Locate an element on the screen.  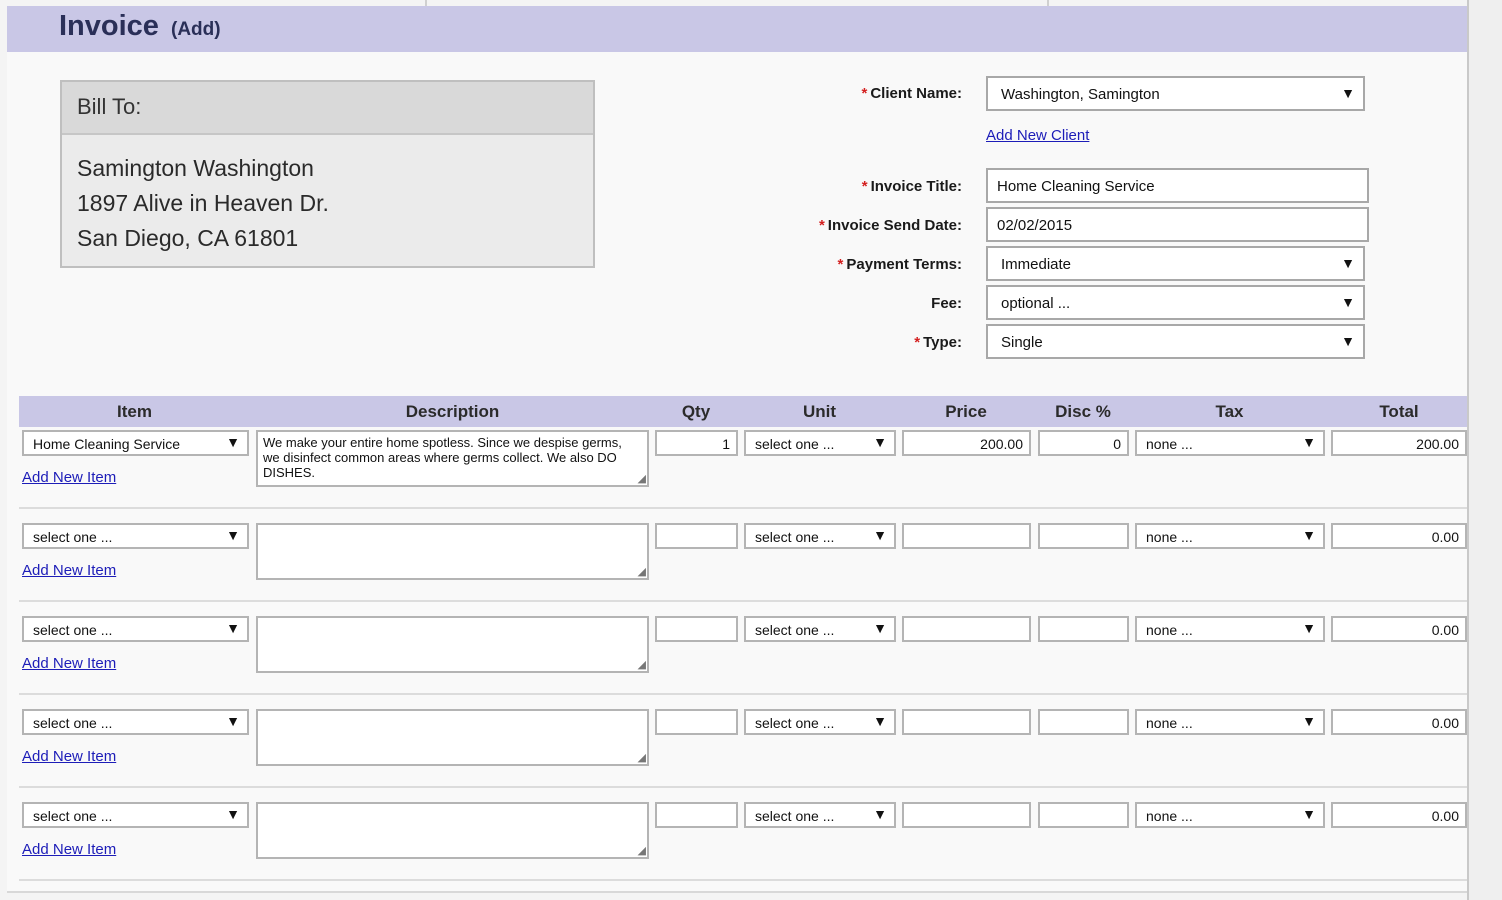
col-header-item: Item is located at coordinates (134, 411).